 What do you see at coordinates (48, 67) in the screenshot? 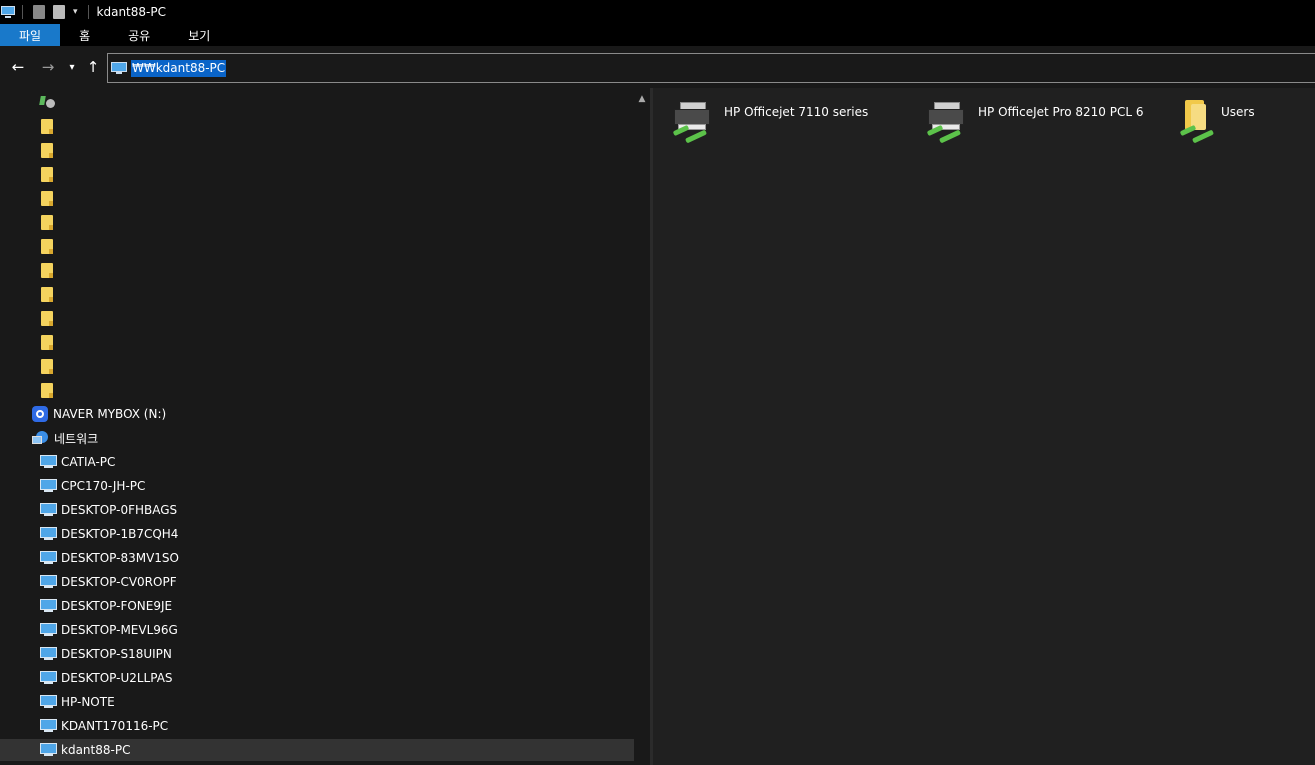
I see `forward-arrow-icon: →` at bounding box center [48, 67].